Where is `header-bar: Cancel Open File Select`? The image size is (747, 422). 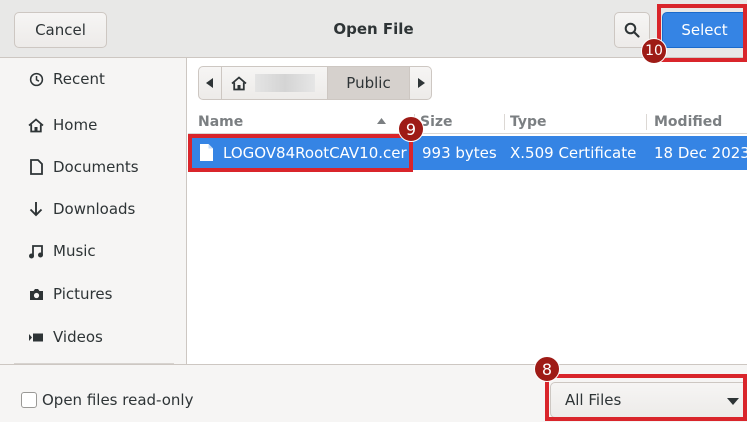 header-bar: Cancel Open File Select is located at coordinates (373, 29).